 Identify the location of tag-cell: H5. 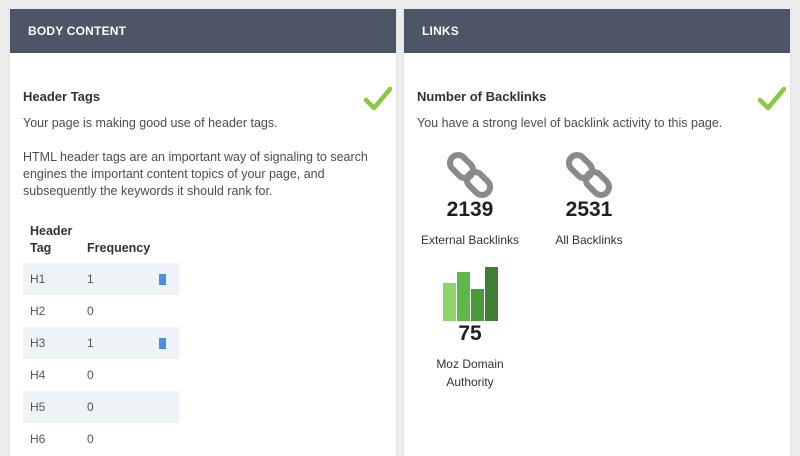
(51, 407).